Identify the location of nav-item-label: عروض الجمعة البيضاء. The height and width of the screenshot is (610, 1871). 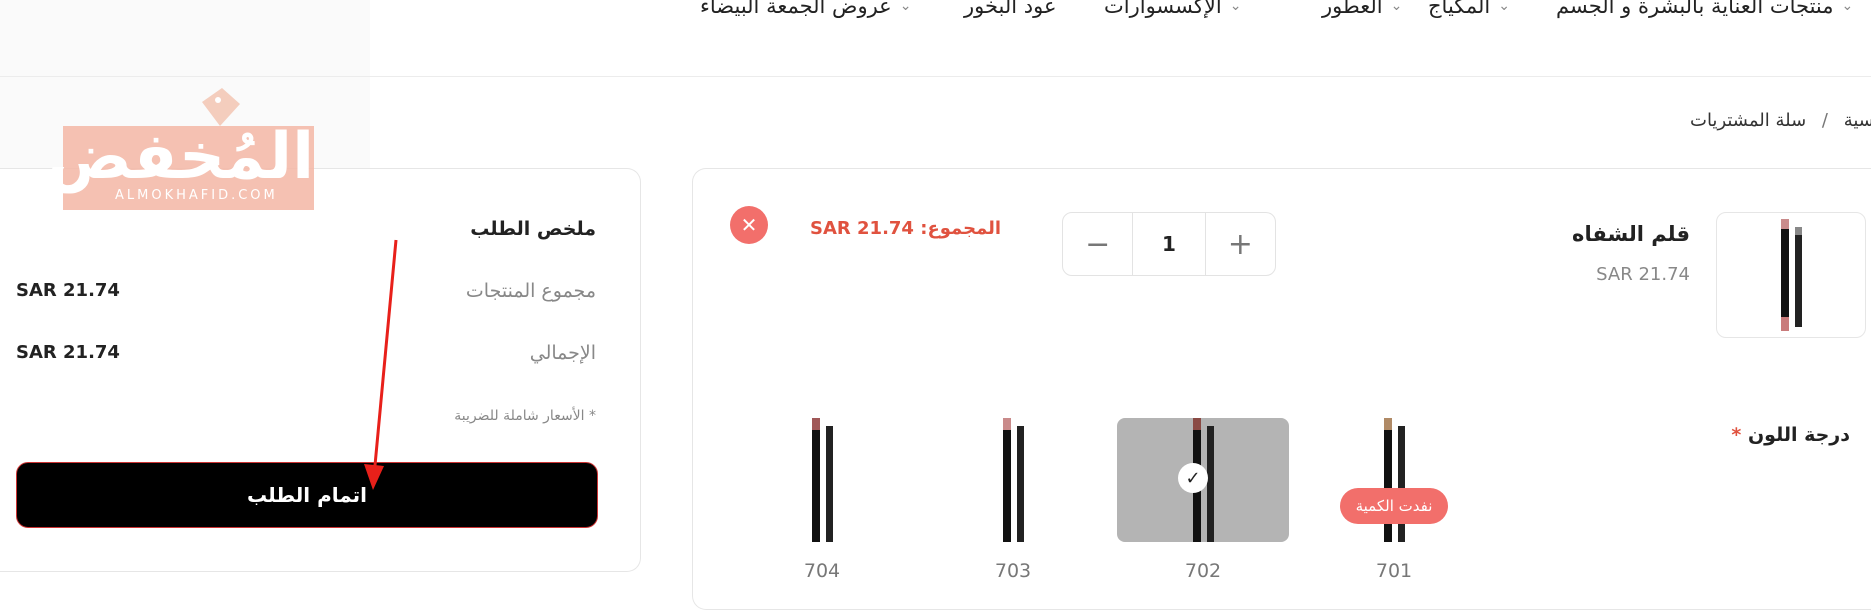
(796, 9).